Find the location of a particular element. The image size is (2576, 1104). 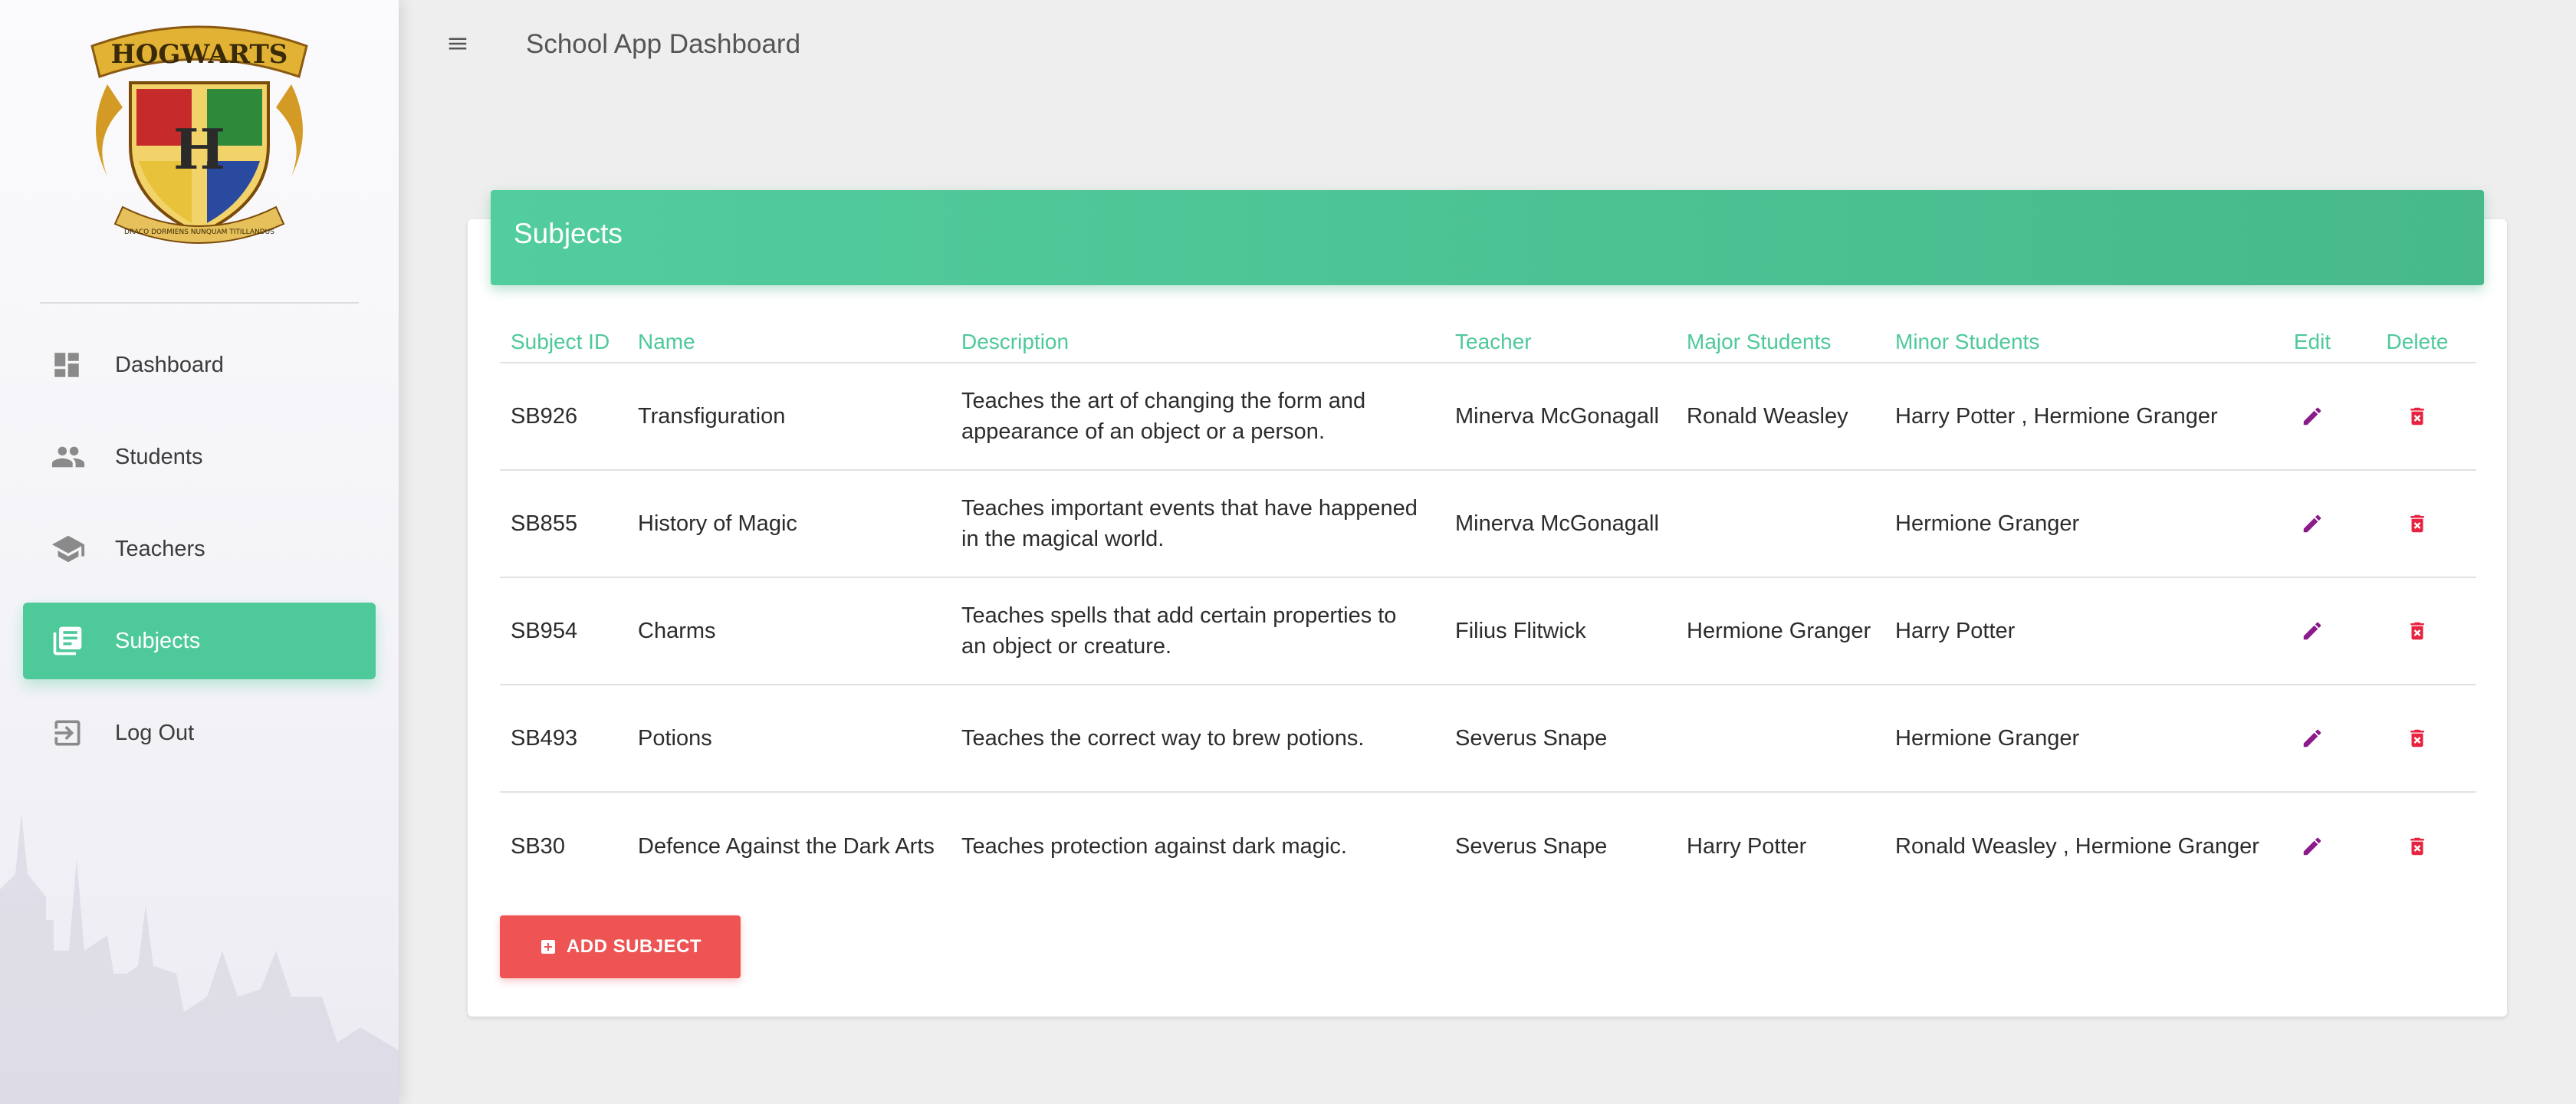

column-header-delete: Delete is located at coordinates (2418, 342).